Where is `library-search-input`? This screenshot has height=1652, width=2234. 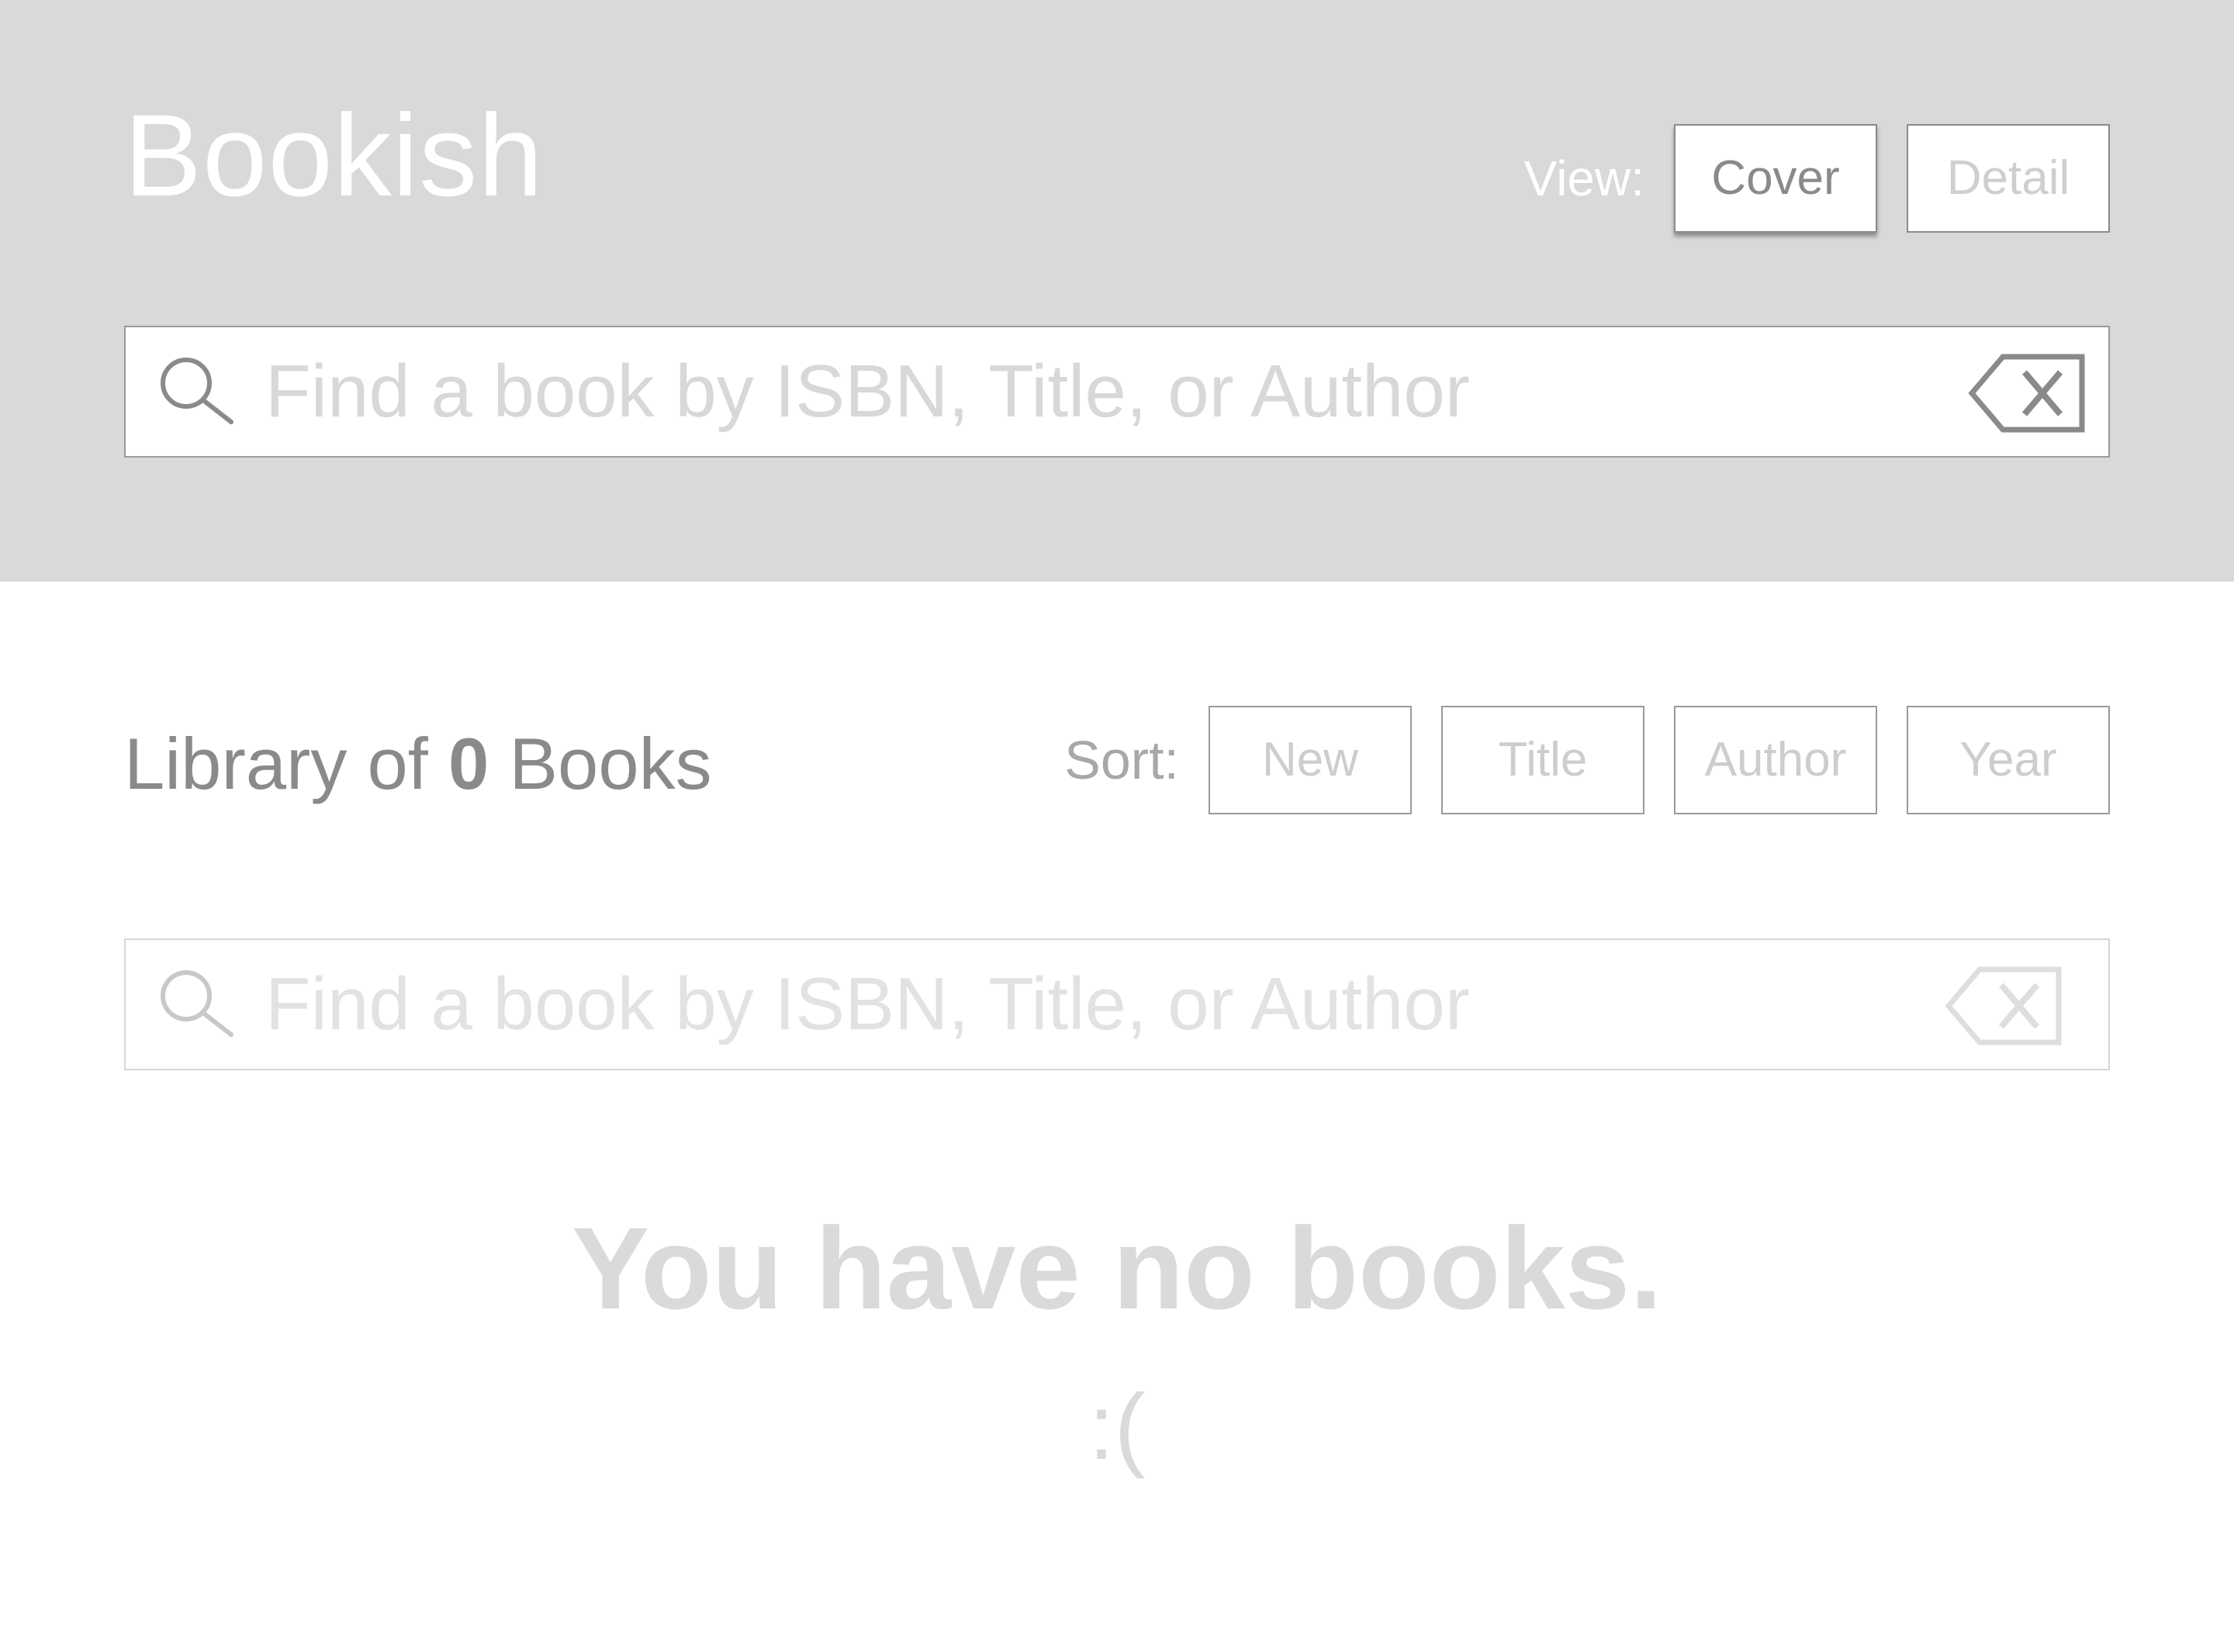
library-search-input is located at coordinates (1110, 1004).